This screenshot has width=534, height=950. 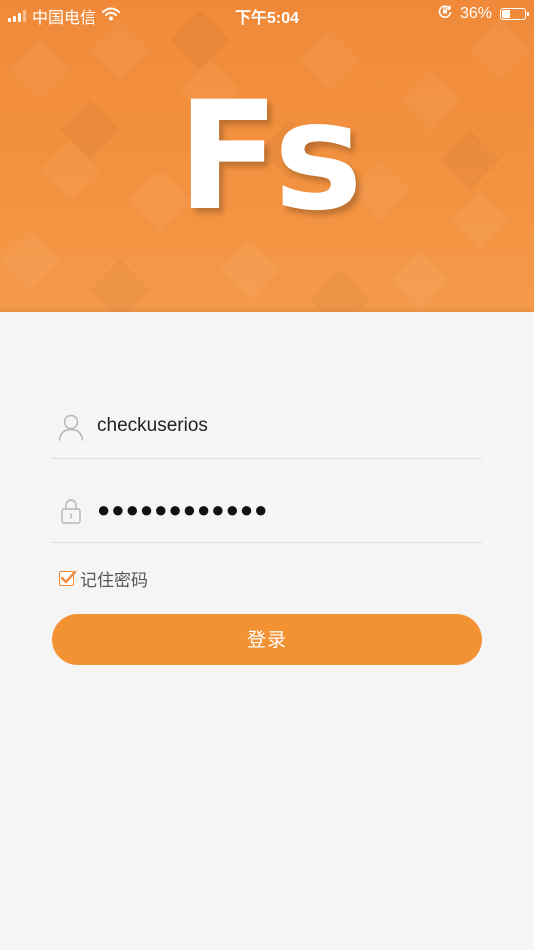 What do you see at coordinates (182, 510) in the screenshot?
I see `password-input: ●●●●●●●●●●●●` at bounding box center [182, 510].